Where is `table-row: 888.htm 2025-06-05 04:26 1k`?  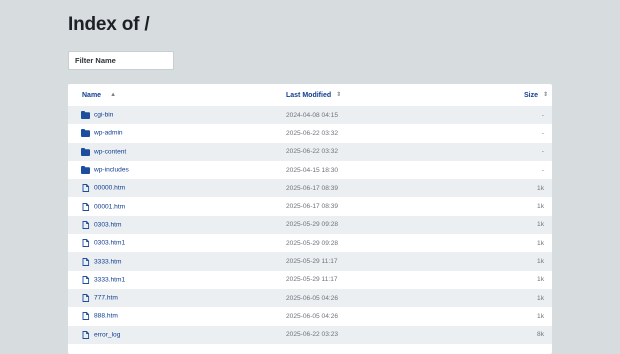
table-row: 888.htm 2025-06-05 04:26 1k is located at coordinates (310, 316).